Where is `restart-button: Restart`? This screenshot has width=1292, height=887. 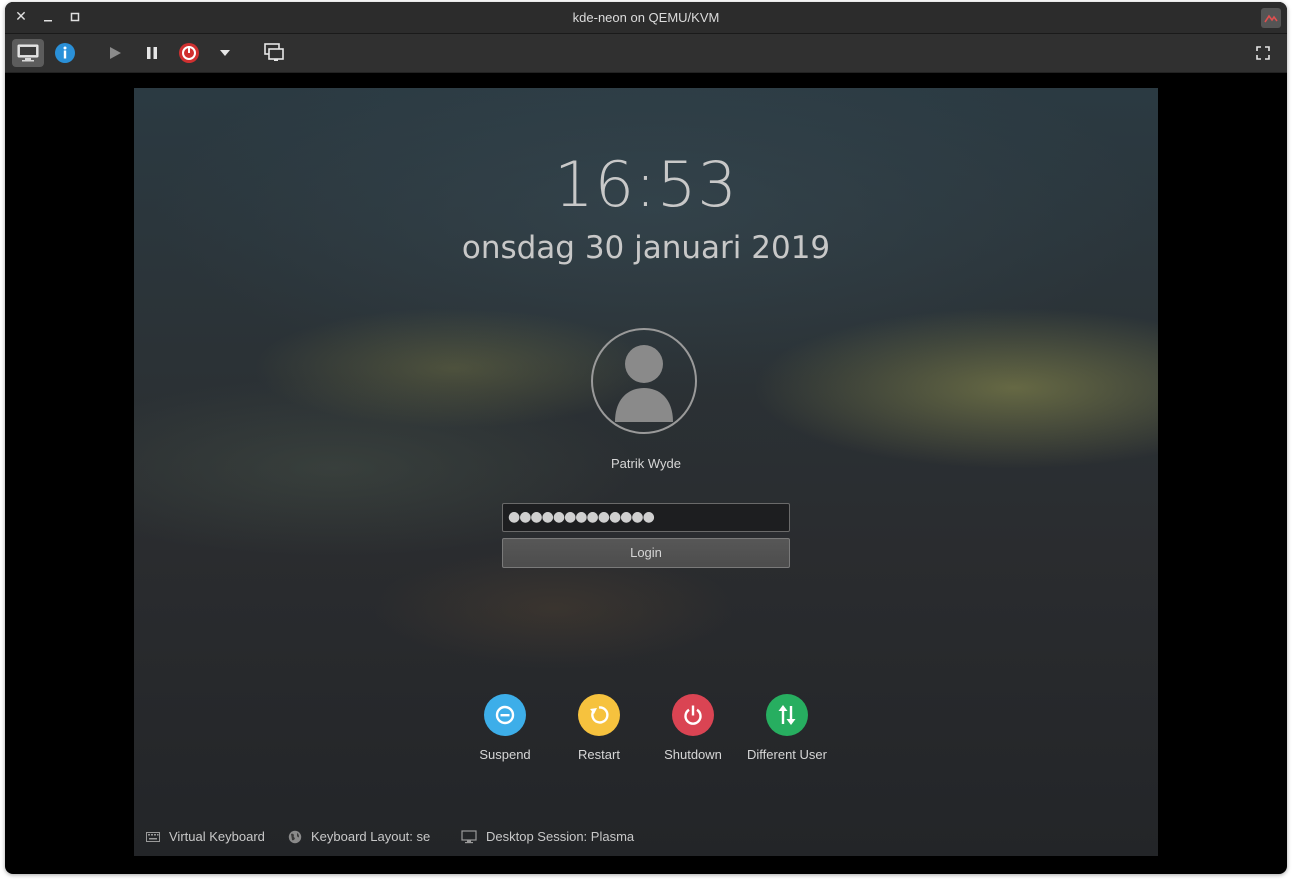
restart-button: Restart is located at coordinates (599, 728).